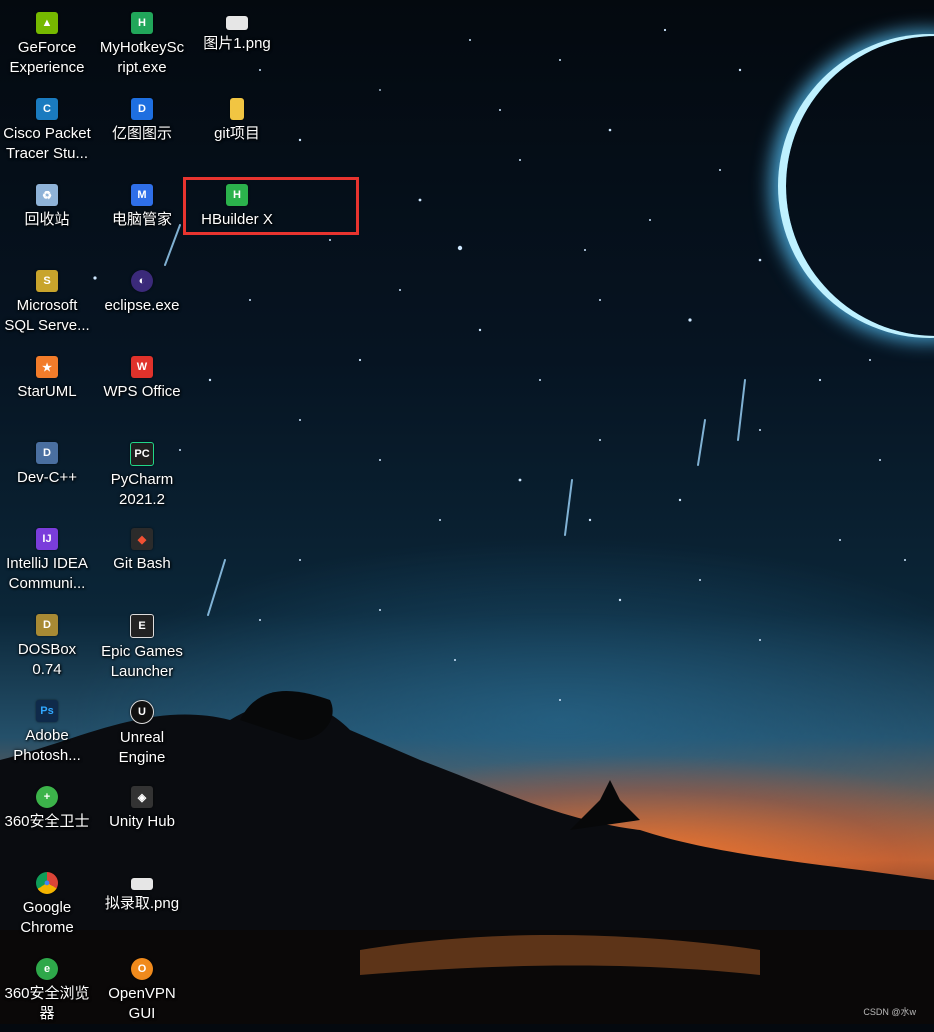  Describe the element at coordinates (237, 133) in the screenshot. I see `icon-label: git项目` at that location.